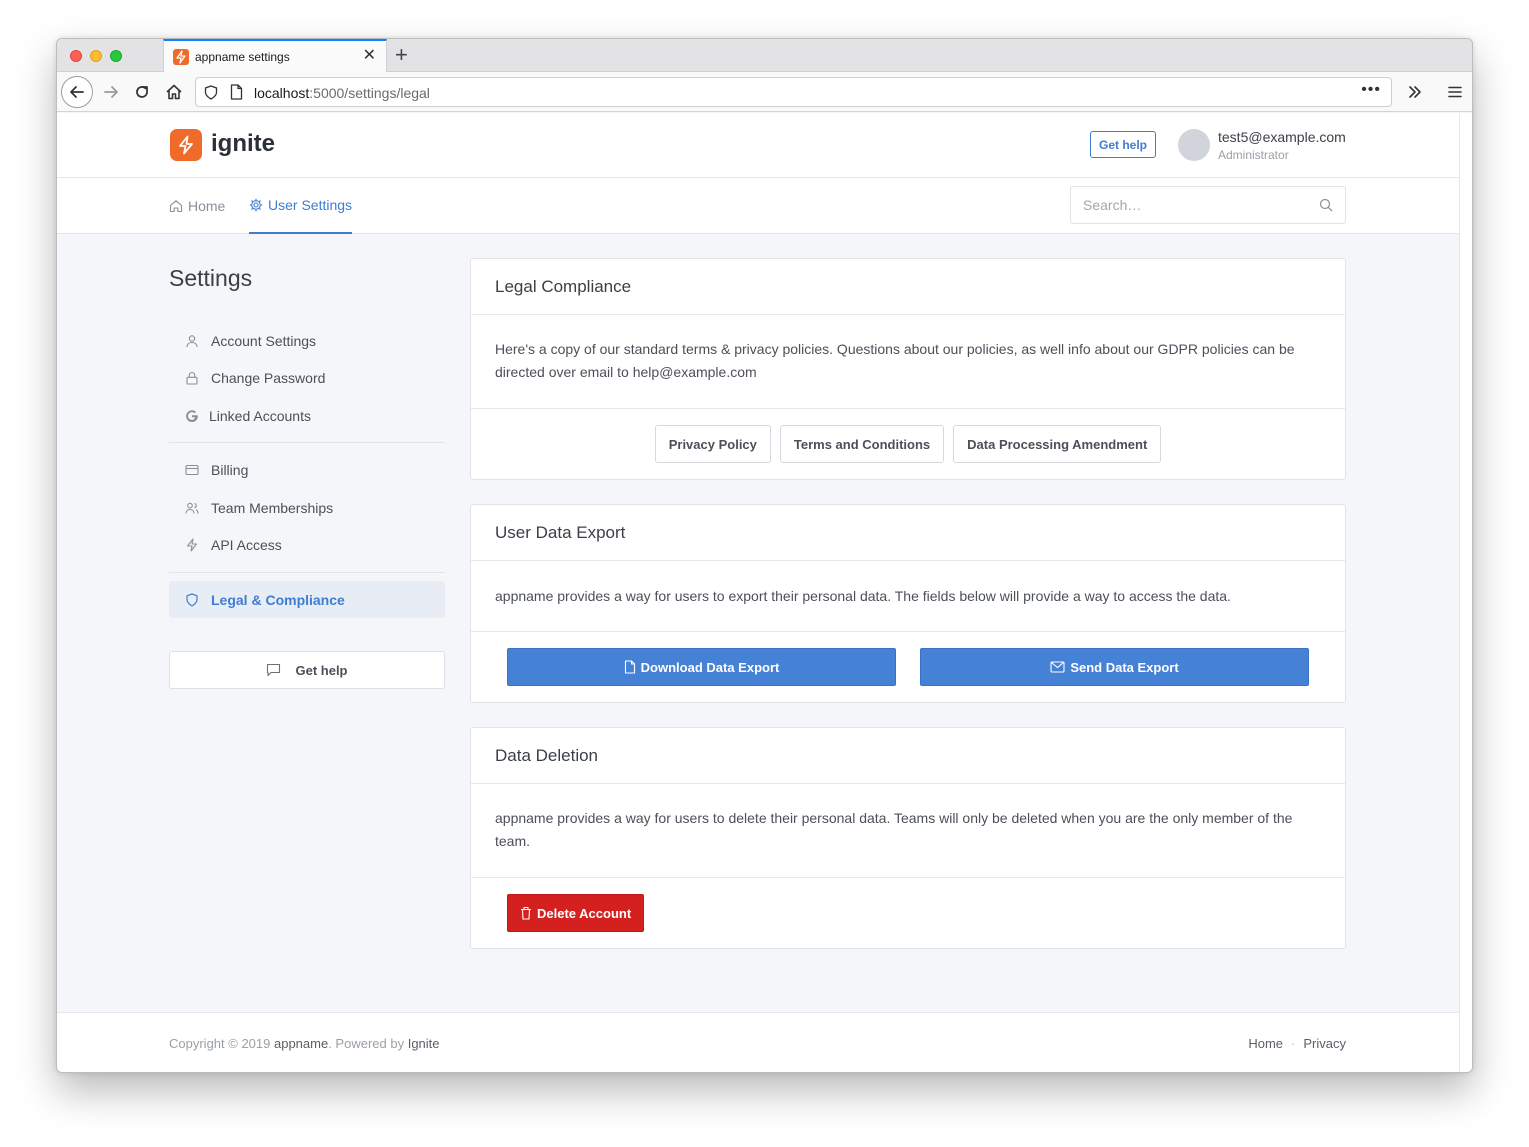  What do you see at coordinates (186, 145) in the screenshot?
I see `logo-icon` at bounding box center [186, 145].